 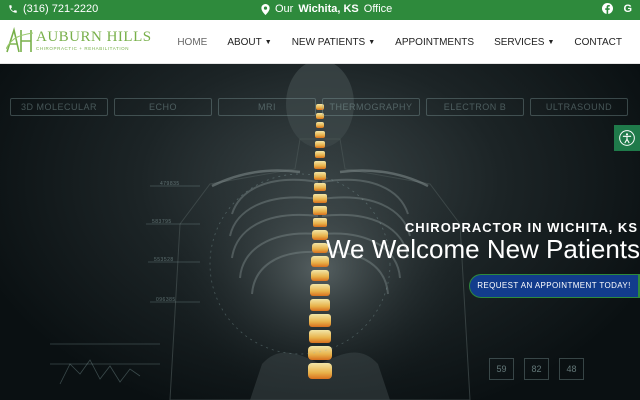 What do you see at coordinates (519, 42) in the screenshot?
I see `nav-services-label: SERVICES` at bounding box center [519, 42].